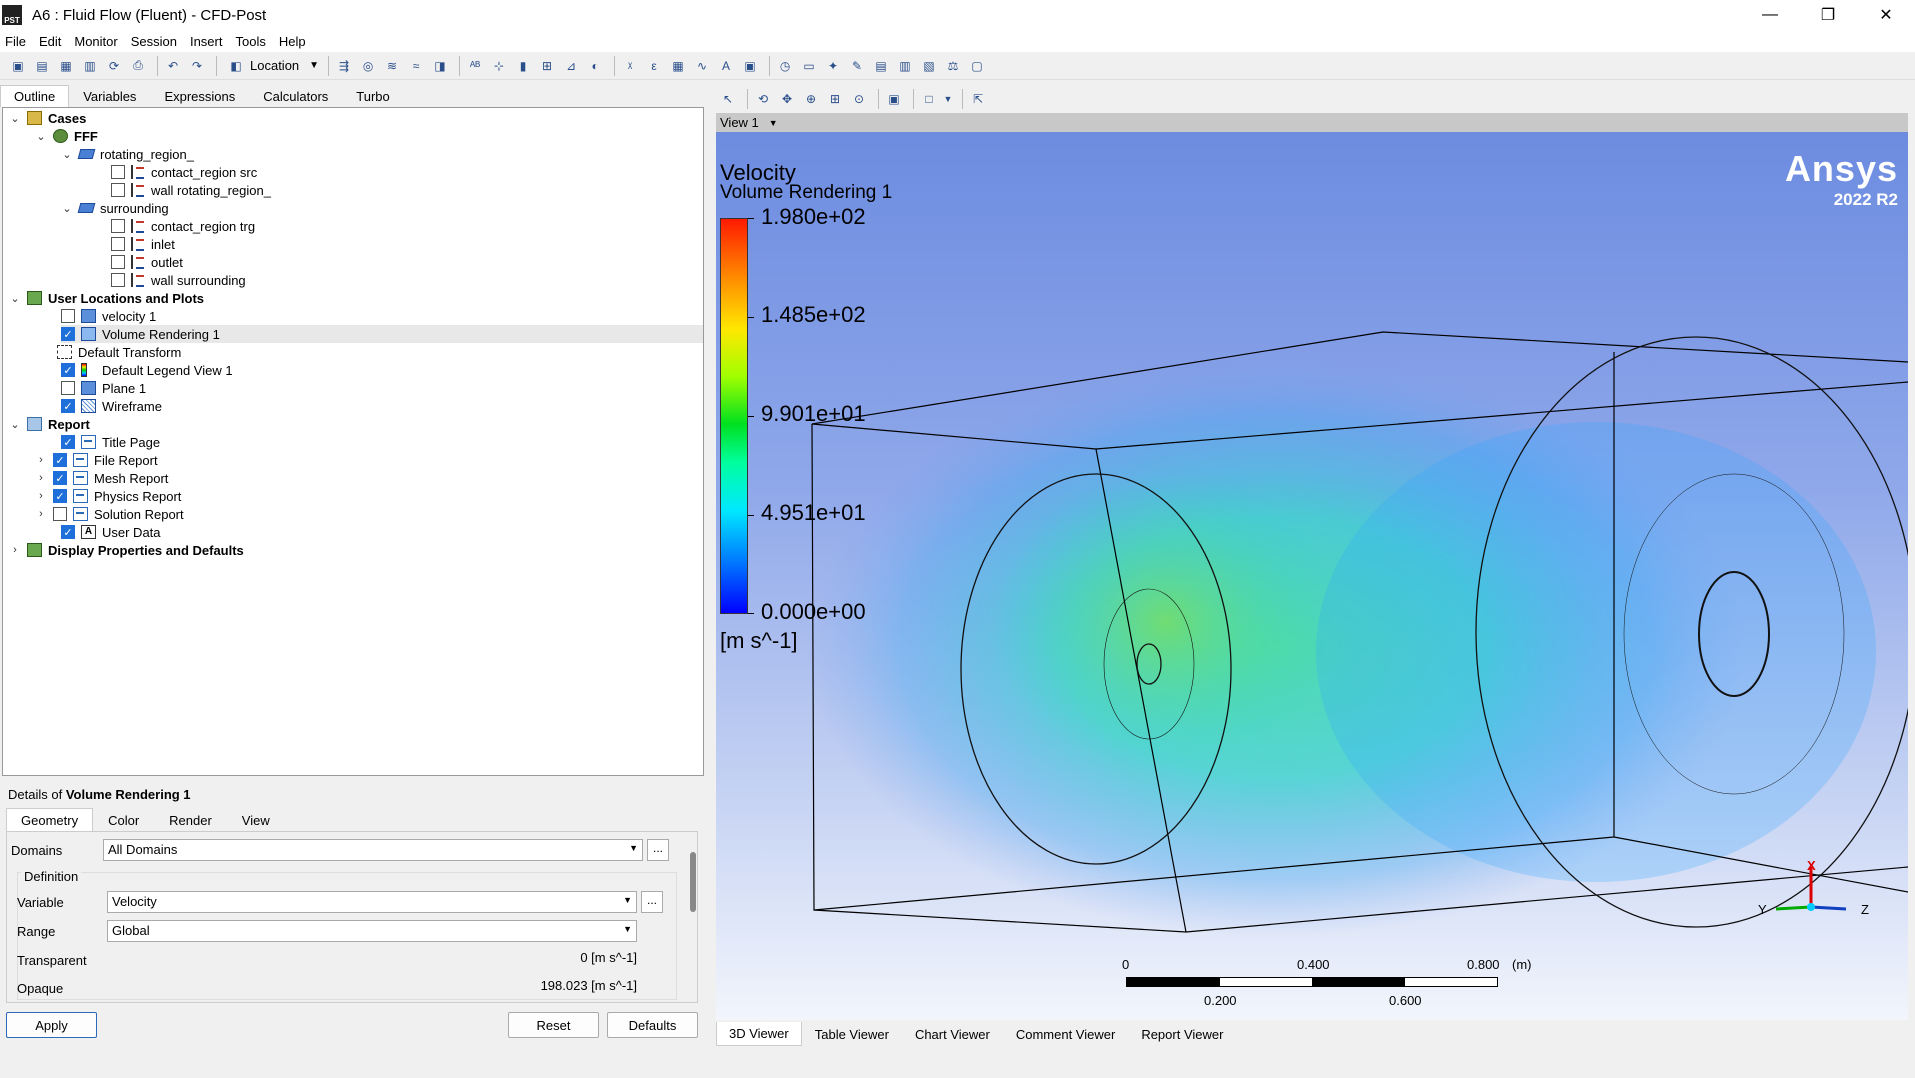 The width and height of the screenshot is (1915, 1078). Describe the element at coordinates (155, 41) in the screenshot. I see `menu-session: Session` at that location.